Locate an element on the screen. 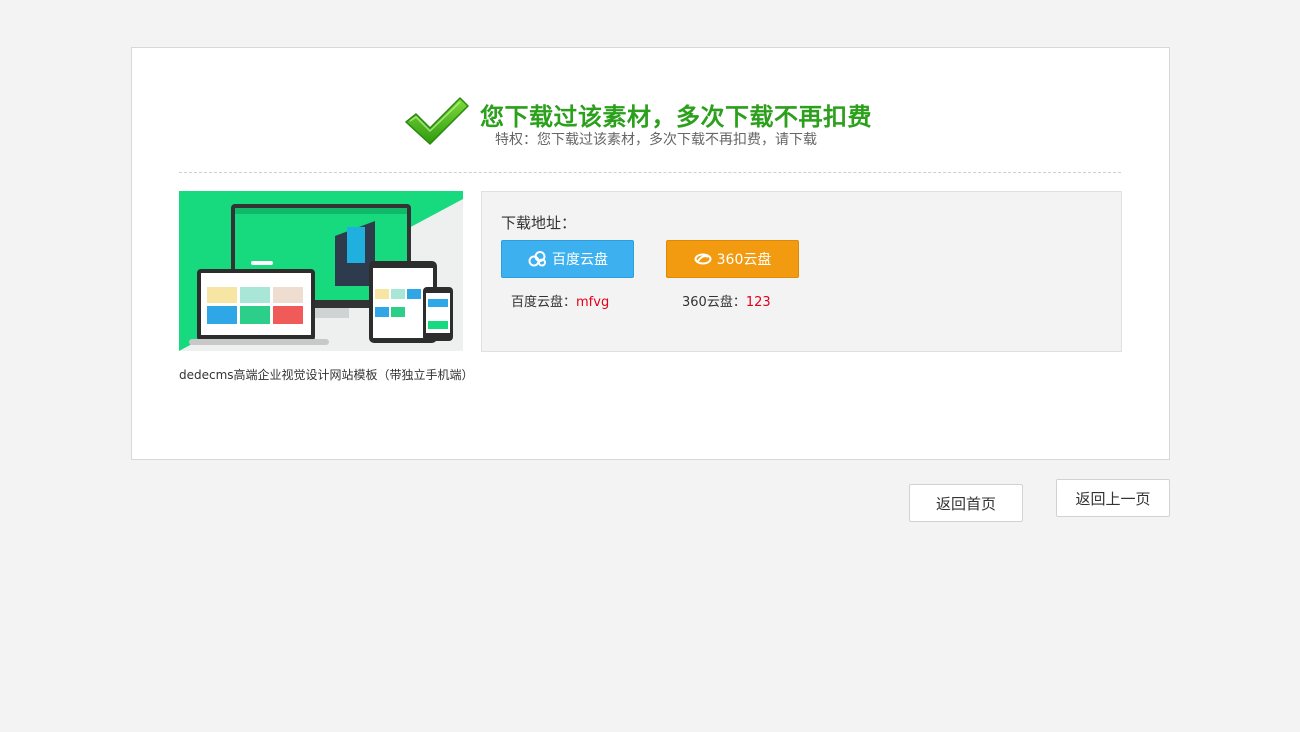 This screenshot has width=1300, height=732. baidu-extraction-code: 百度云盘：mfvg is located at coordinates (560, 300).